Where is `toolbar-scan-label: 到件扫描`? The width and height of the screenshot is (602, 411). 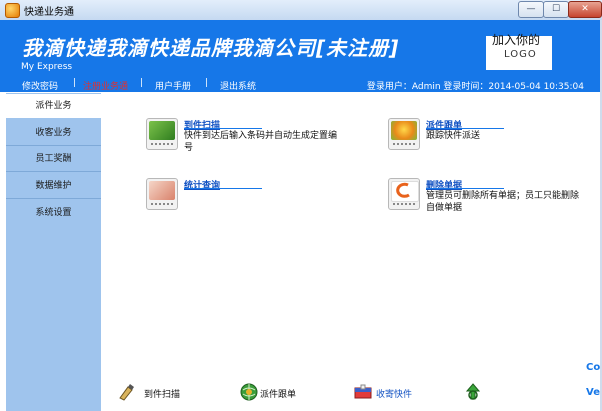 toolbar-scan-label: 到件扫描 is located at coordinates (162, 395).